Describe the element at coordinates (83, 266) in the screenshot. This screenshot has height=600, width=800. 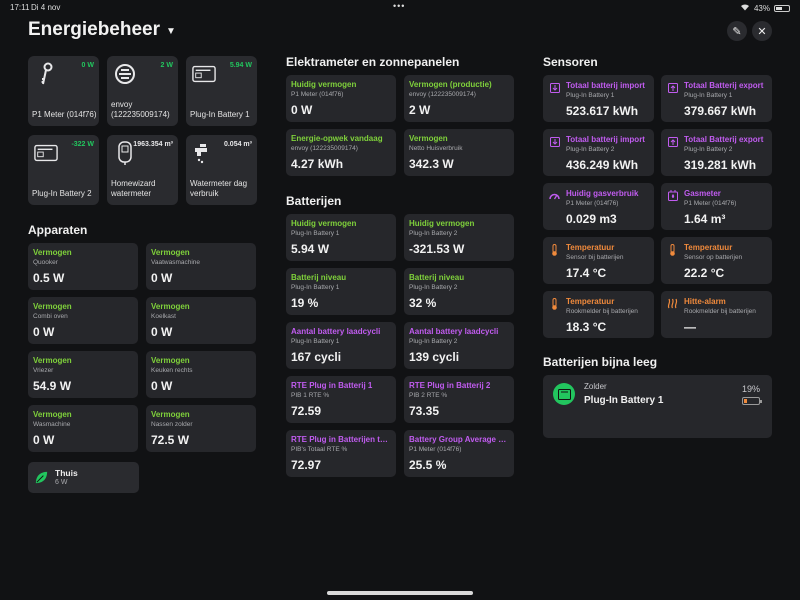
I see `apparaten-card: Vermogen Quooker 0.5 W` at that location.